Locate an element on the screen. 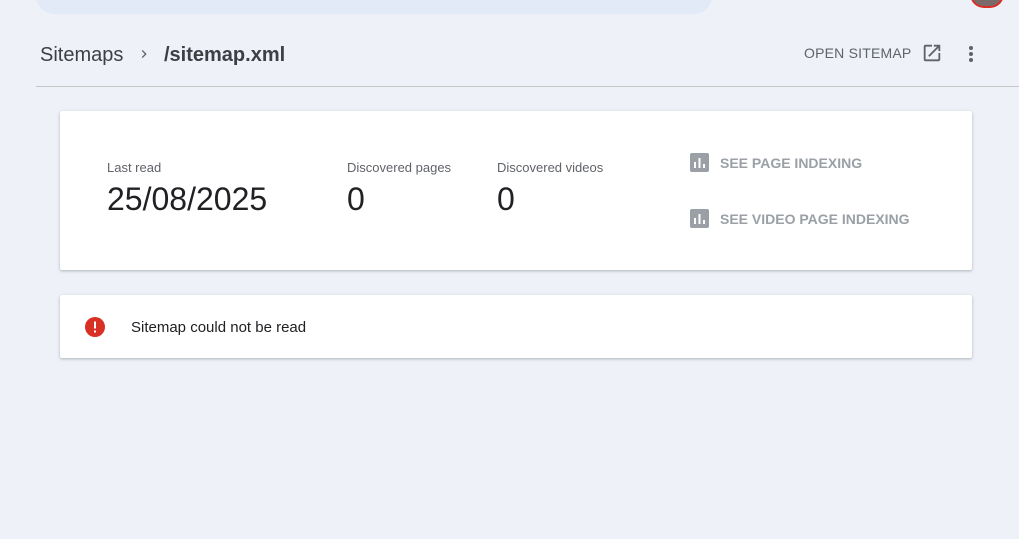 The height and width of the screenshot is (539, 1019). see-video-page-indexing-link: SEE VIDEO PAGE INDEXING is located at coordinates (800, 218).